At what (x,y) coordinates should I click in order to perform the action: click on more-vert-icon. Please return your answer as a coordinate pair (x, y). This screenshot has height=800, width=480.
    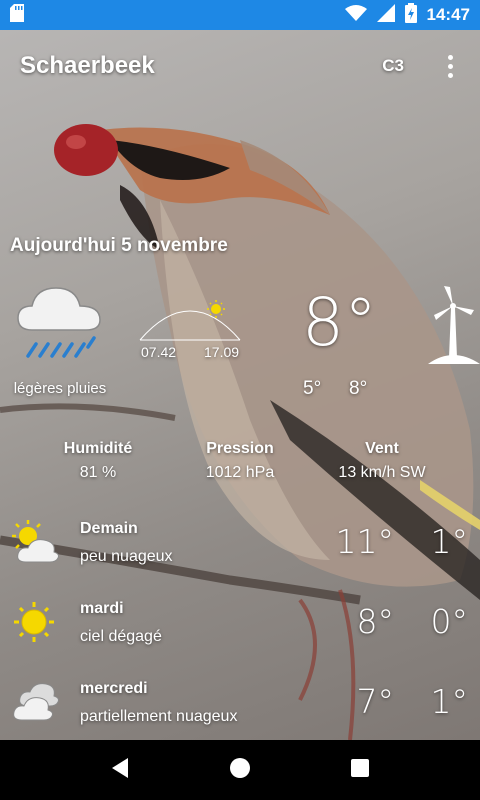
    Looking at the image, I should click on (450, 66).